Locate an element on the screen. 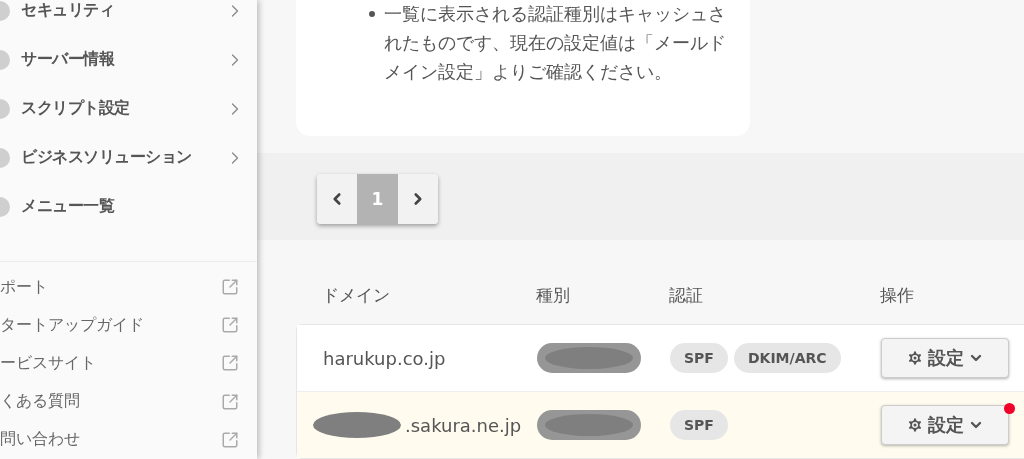  sidebar-item-label: スクリプト設定 is located at coordinates (76, 108).